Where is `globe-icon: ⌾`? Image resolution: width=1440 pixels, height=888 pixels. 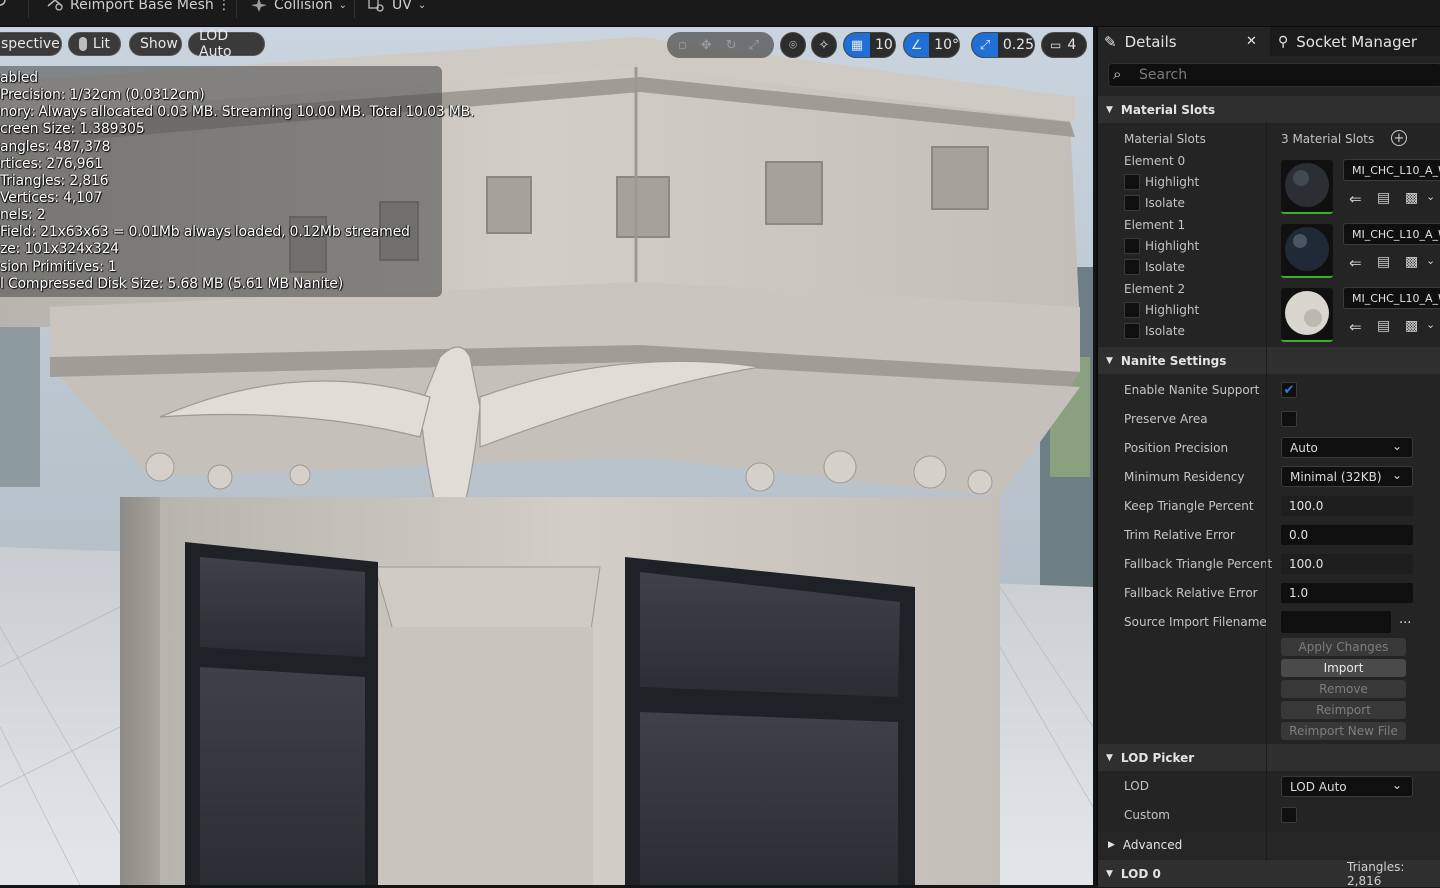 globe-icon: ⌾ is located at coordinates (793, 45).